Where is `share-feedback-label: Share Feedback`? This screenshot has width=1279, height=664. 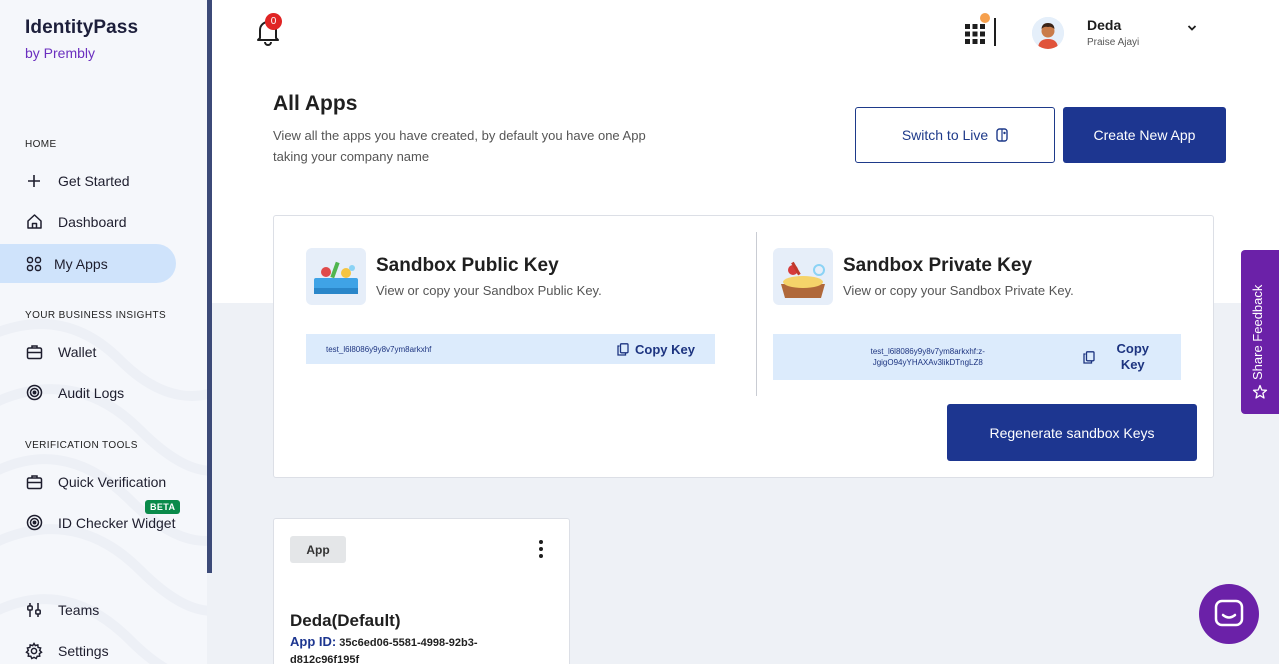 share-feedback-label: Share Feedback is located at coordinates (1257, 332).